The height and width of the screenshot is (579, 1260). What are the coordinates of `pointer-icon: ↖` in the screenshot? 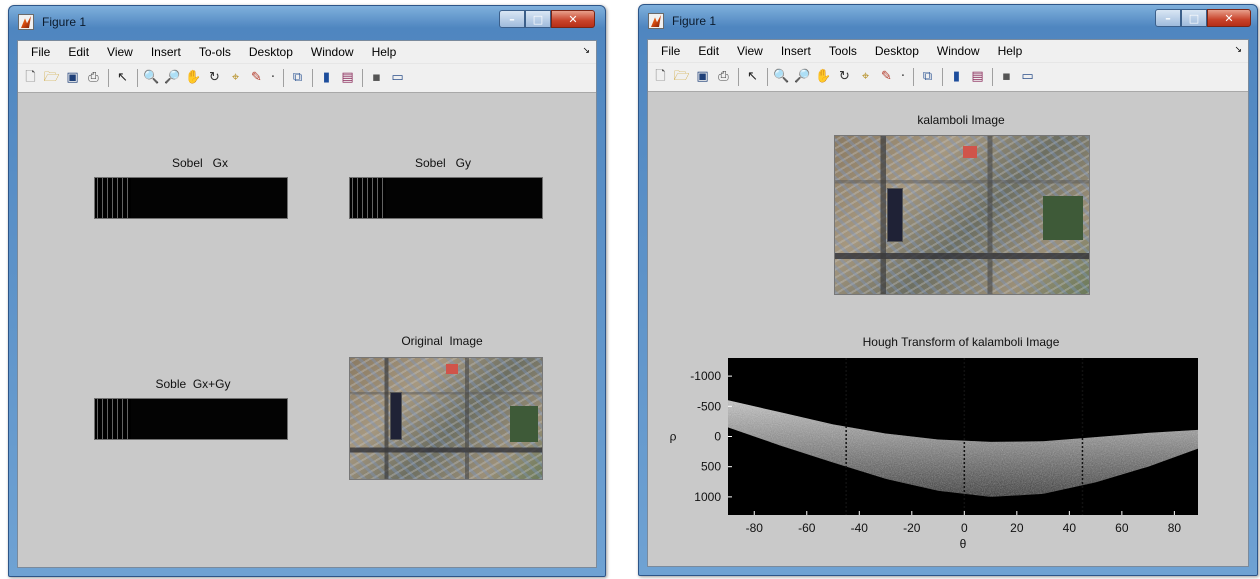 It's located at (122, 78).